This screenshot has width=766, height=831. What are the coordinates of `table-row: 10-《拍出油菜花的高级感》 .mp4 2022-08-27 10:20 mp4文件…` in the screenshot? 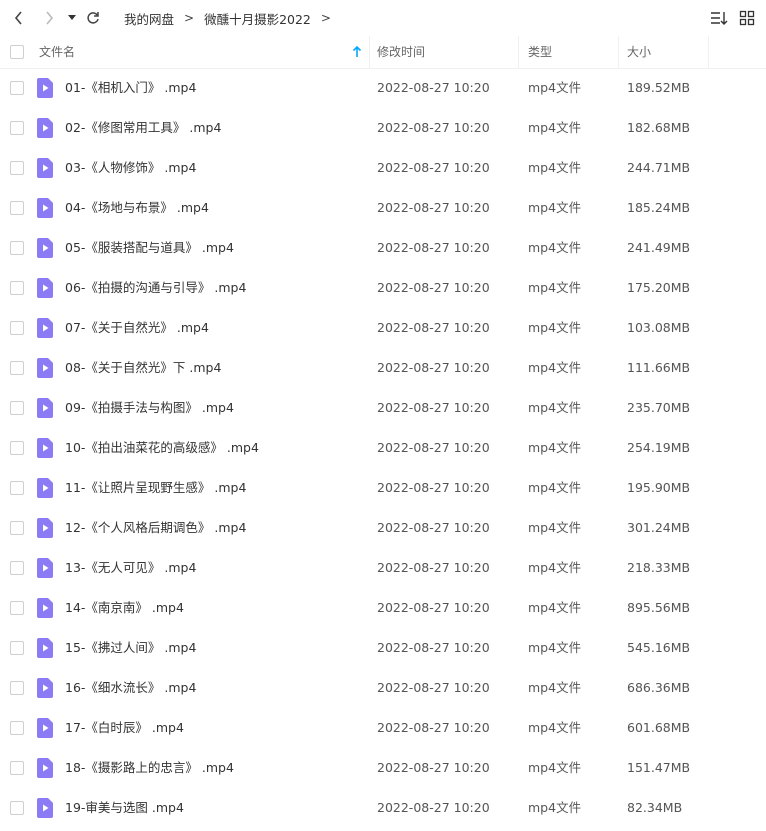 It's located at (383, 448).